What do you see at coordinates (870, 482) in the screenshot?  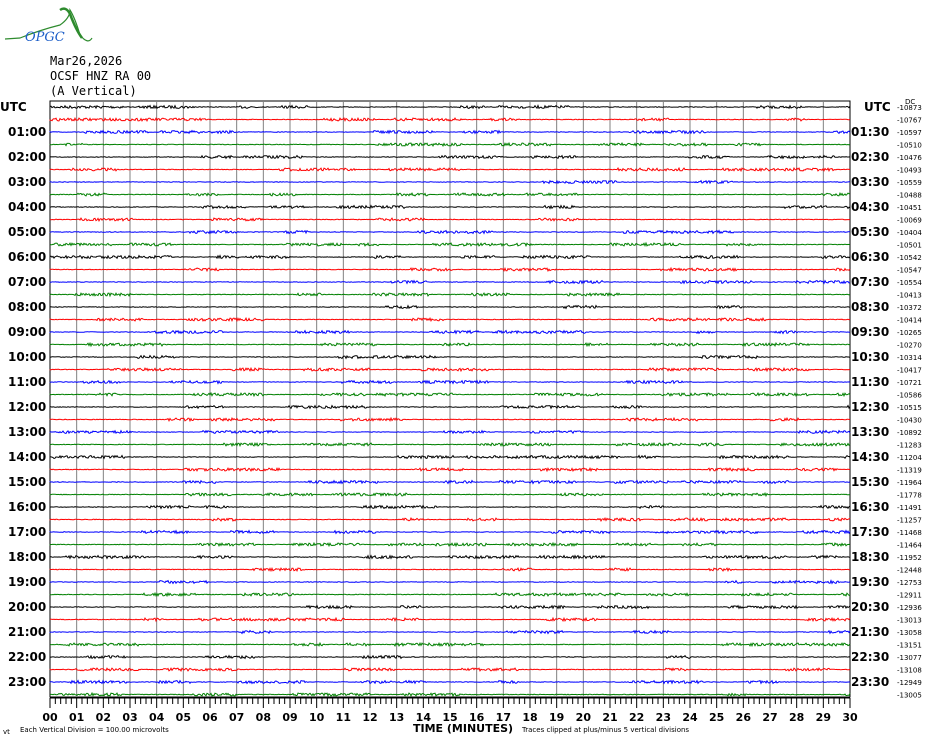 I see `right-time-label: 15:30` at bounding box center [870, 482].